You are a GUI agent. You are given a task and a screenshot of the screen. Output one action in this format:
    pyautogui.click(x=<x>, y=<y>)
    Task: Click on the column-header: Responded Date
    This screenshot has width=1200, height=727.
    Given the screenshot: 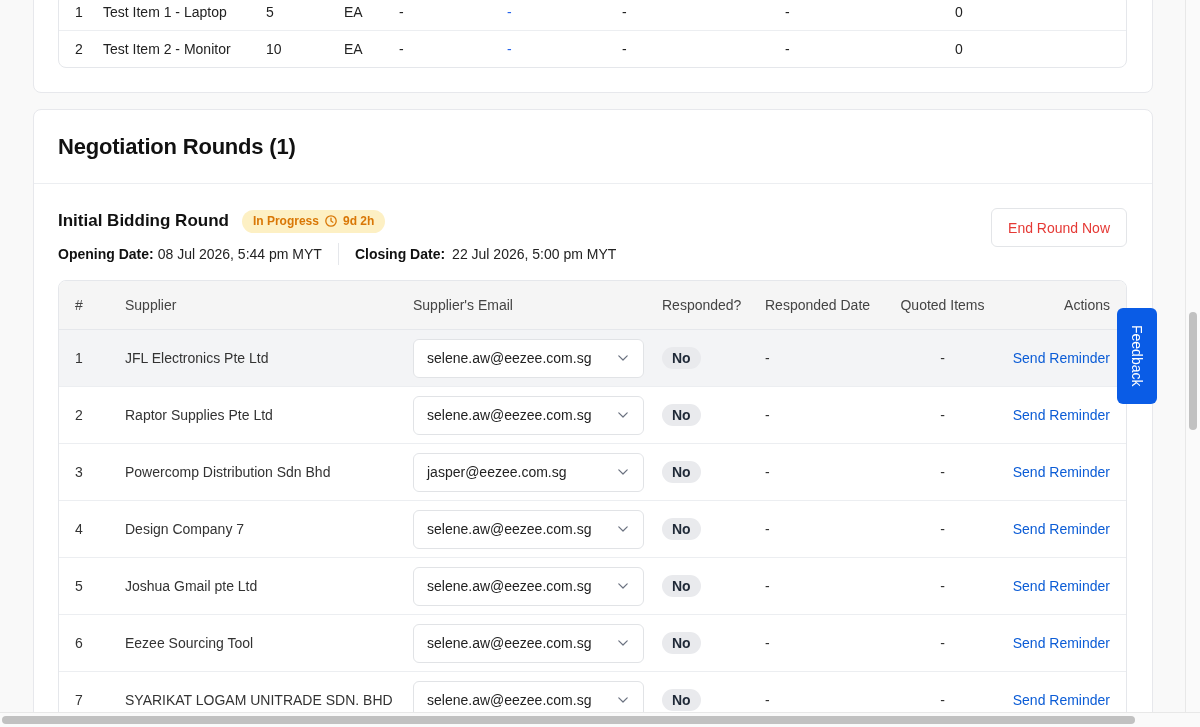 What is the action you would take?
    pyautogui.click(x=818, y=305)
    